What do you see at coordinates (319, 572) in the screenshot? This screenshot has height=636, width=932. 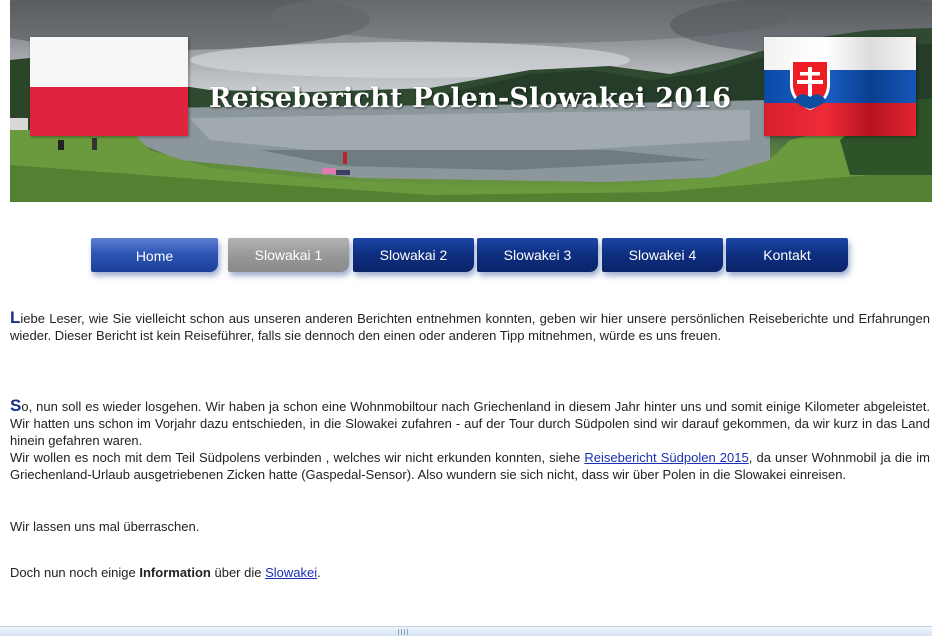 I see `info-text-3: .` at bounding box center [319, 572].